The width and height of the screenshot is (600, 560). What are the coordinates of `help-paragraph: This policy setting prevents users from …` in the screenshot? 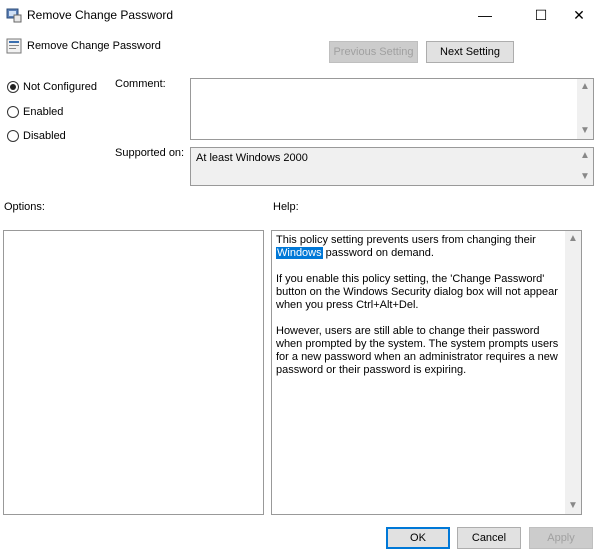 It's located at (421, 247).